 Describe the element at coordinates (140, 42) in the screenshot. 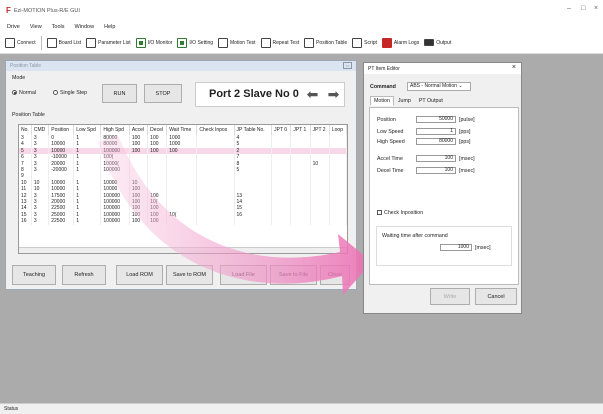

I see `io-monitor-icon` at that location.